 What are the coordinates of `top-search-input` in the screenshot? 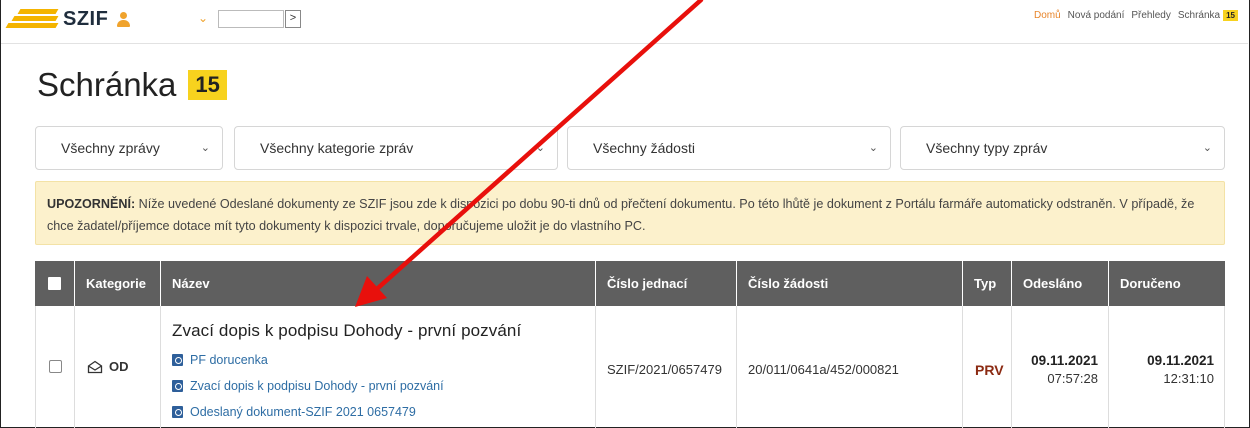 It's located at (251, 19).